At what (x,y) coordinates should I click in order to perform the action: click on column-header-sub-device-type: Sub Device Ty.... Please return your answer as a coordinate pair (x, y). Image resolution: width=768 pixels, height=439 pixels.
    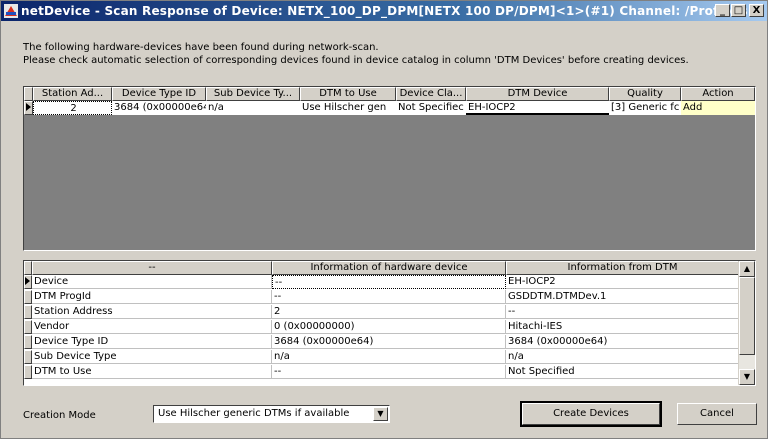
    Looking at the image, I should click on (253, 94).